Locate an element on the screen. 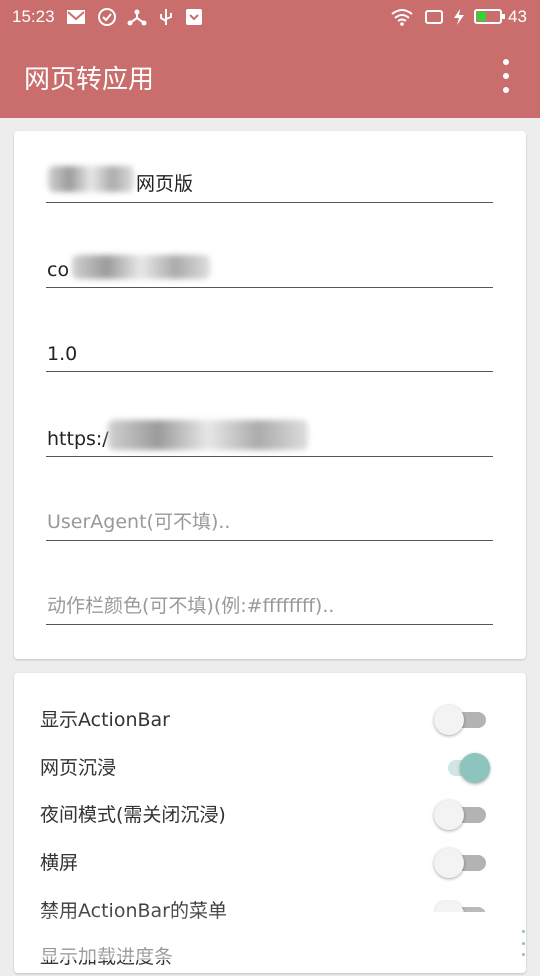 The image size is (540, 976). package-name-field: co is located at coordinates (269, 267).